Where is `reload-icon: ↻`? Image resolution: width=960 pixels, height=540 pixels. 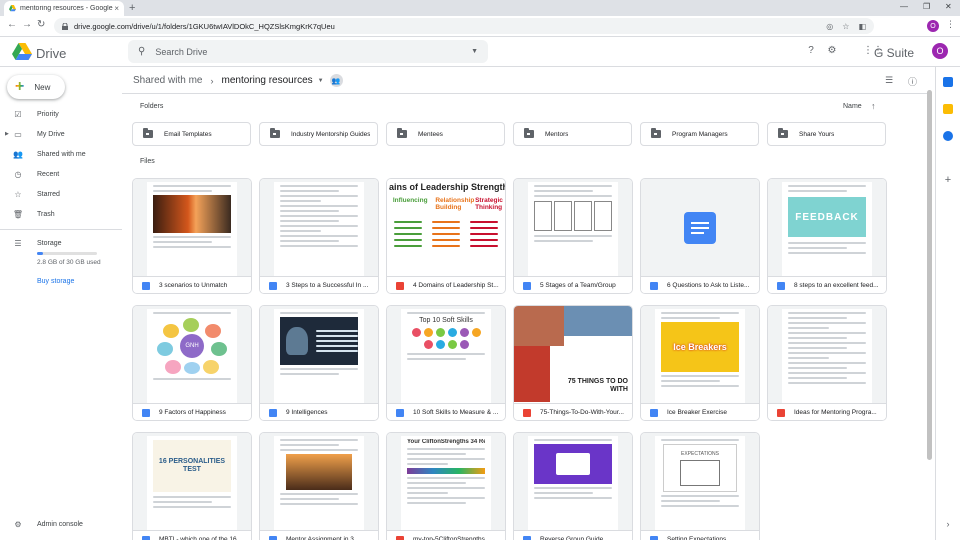
reload-icon: ↻ is located at coordinates (41, 24).